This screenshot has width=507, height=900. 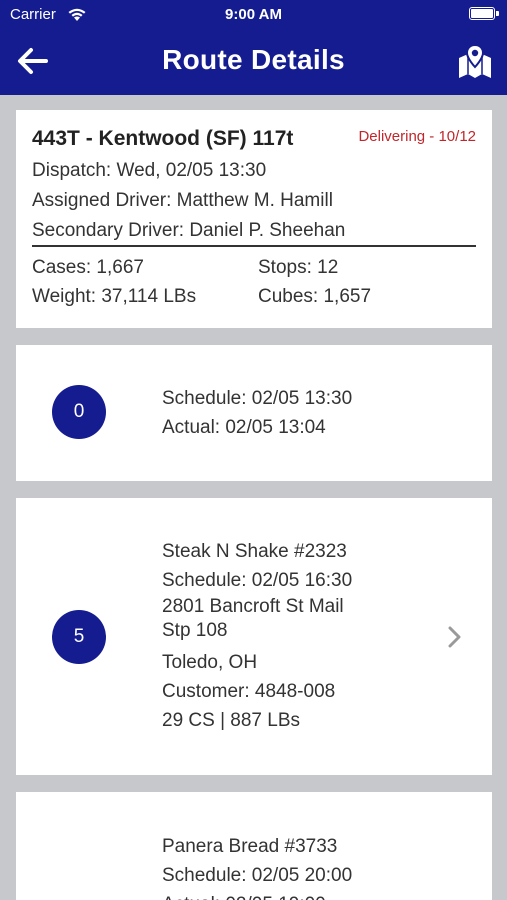 What do you see at coordinates (149, 170) in the screenshot?
I see `dispatch-text: Dispatch: Wed, 02/05 13:30` at bounding box center [149, 170].